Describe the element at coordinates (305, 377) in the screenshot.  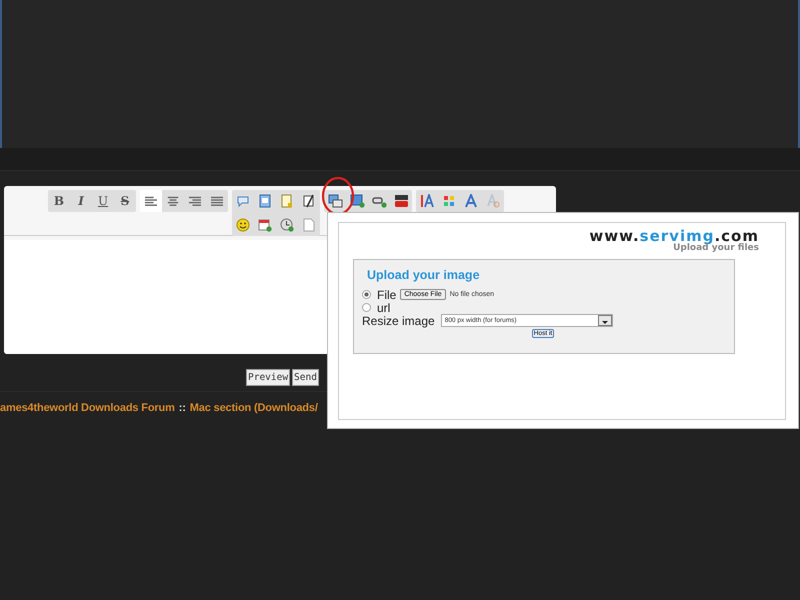
I see `form-button: Send` at that location.